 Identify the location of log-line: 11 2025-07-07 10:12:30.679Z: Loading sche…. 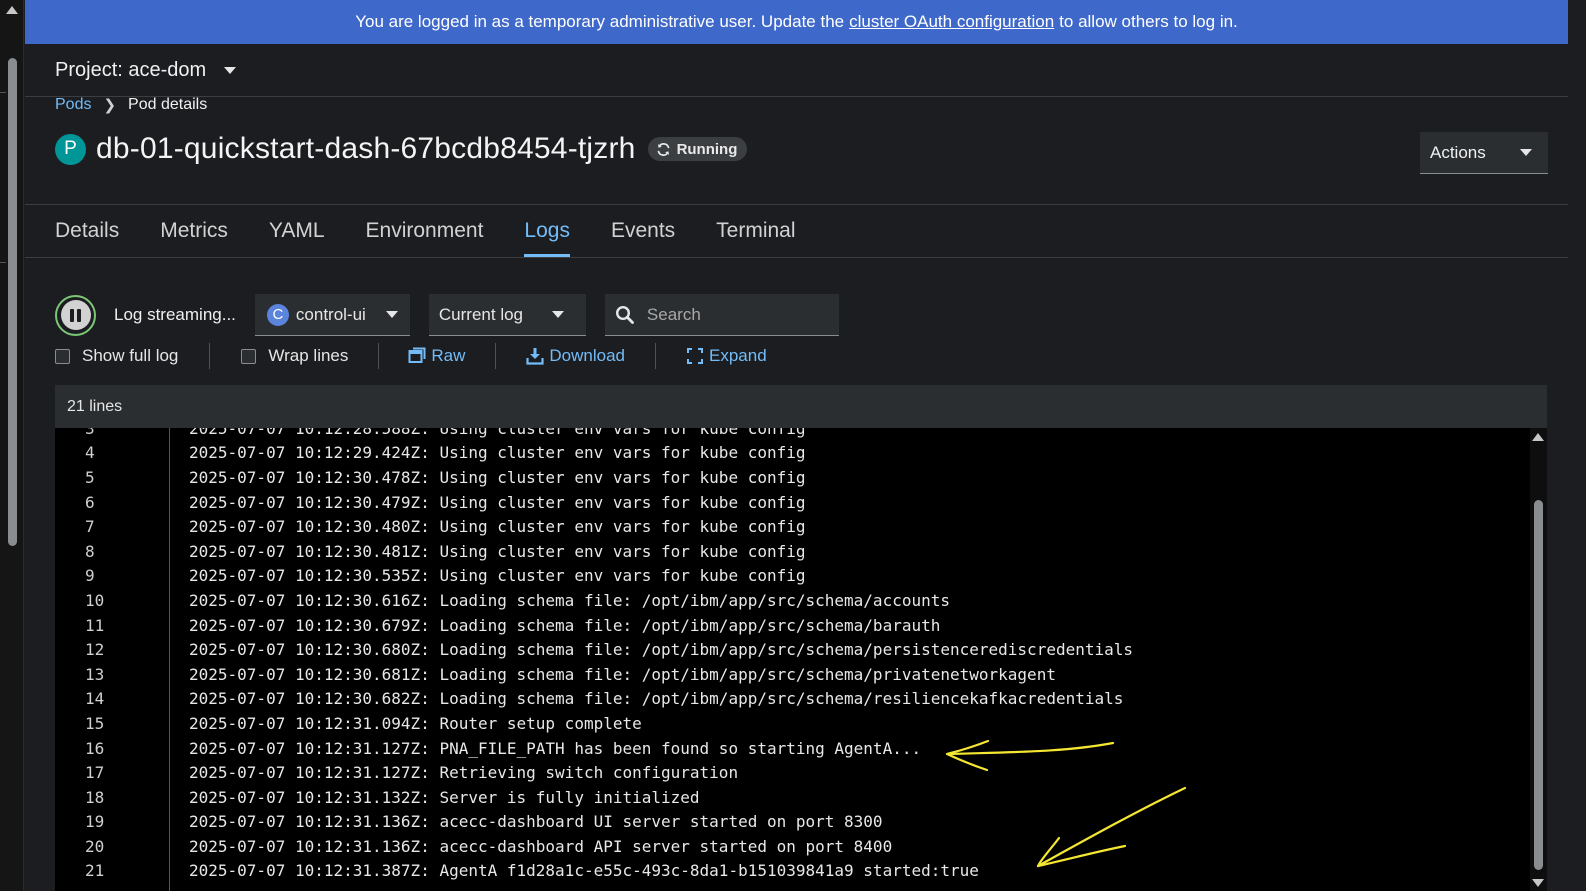
(792, 625).